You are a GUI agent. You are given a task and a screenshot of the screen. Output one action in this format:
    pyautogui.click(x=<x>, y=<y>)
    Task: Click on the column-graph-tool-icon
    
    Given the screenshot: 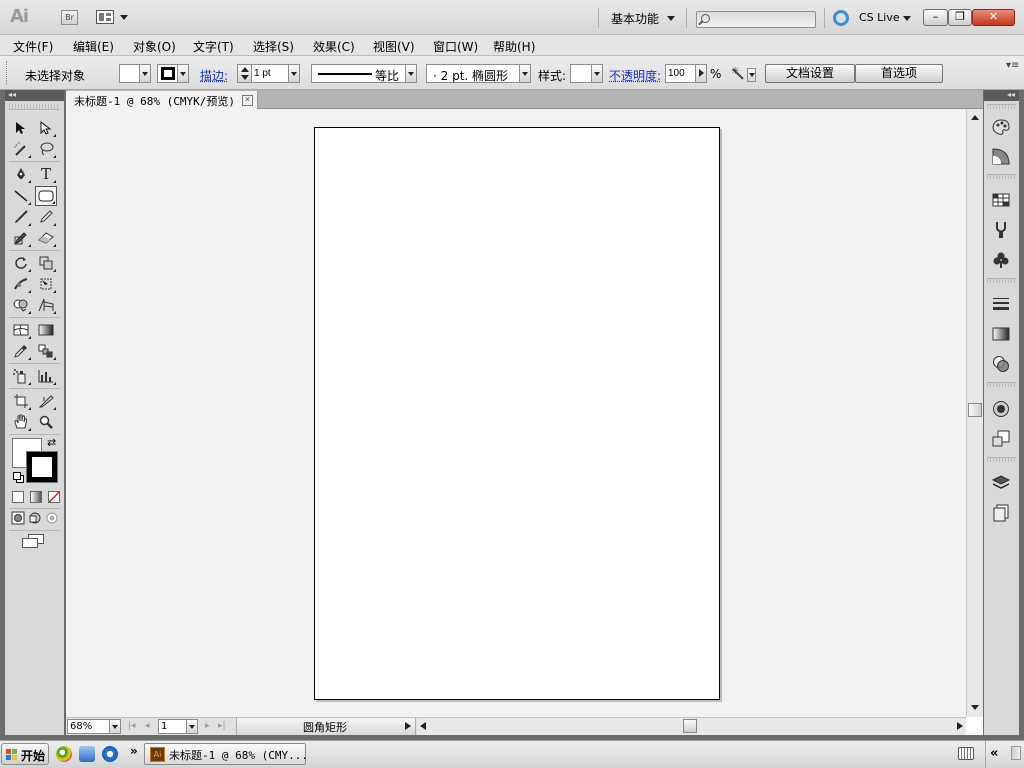 What is the action you would take?
    pyautogui.click(x=46, y=376)
    